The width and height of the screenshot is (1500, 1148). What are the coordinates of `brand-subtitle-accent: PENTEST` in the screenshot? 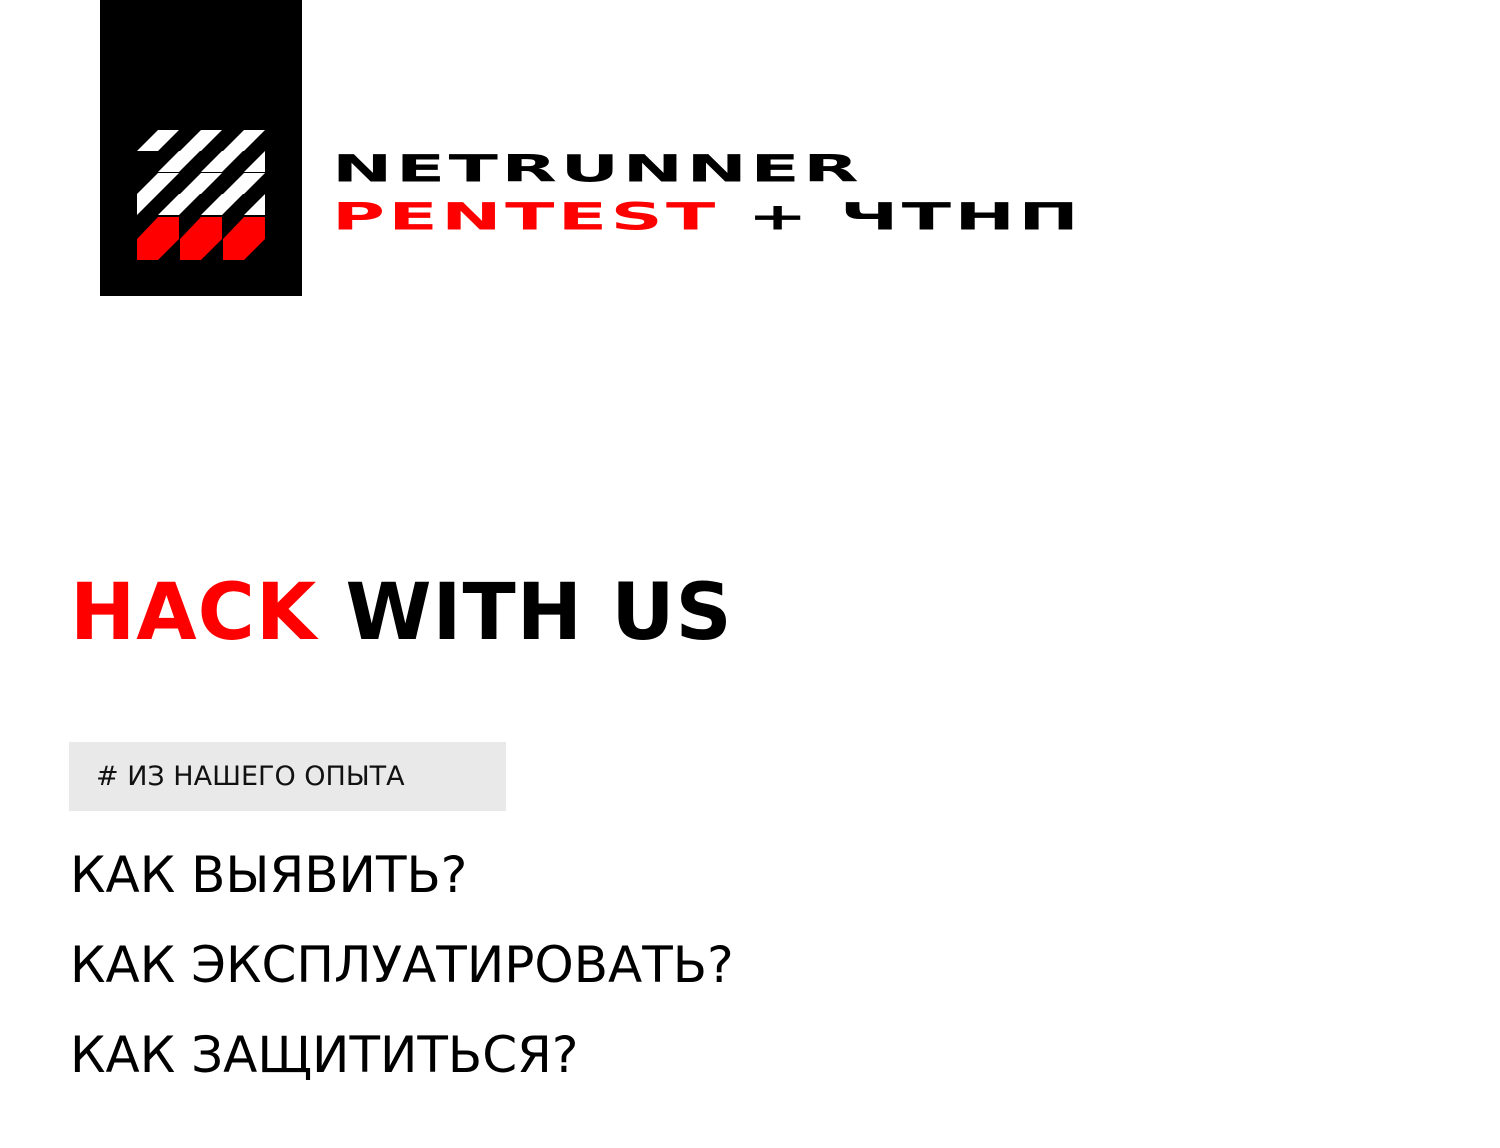 It's located at (525, 216).